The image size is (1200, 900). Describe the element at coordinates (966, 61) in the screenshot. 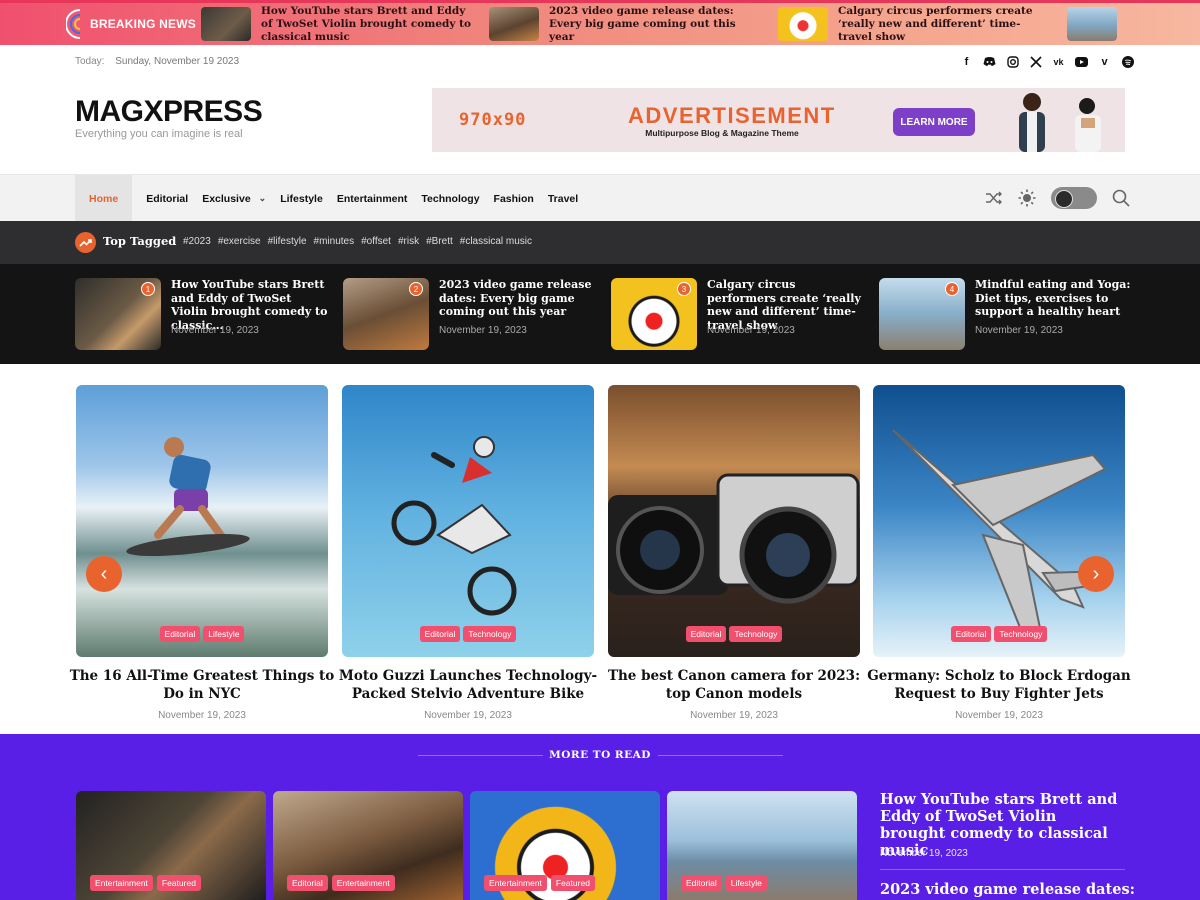

I see `facebook-icon: f` at that location.